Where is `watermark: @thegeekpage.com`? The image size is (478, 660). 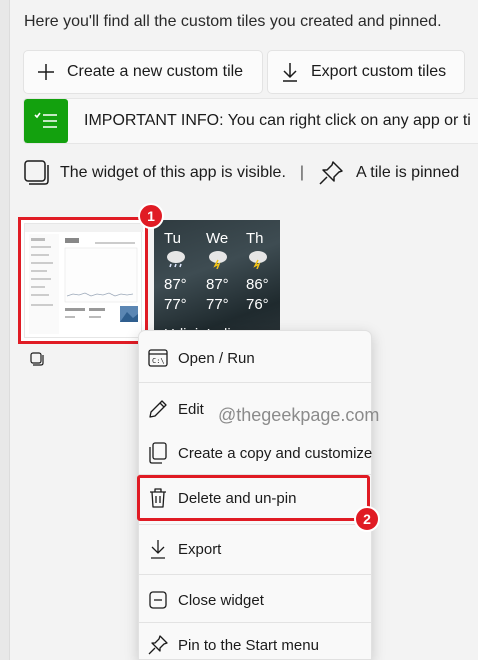
watermark: @thegeekpage.com is located at coordinates (299, 415).